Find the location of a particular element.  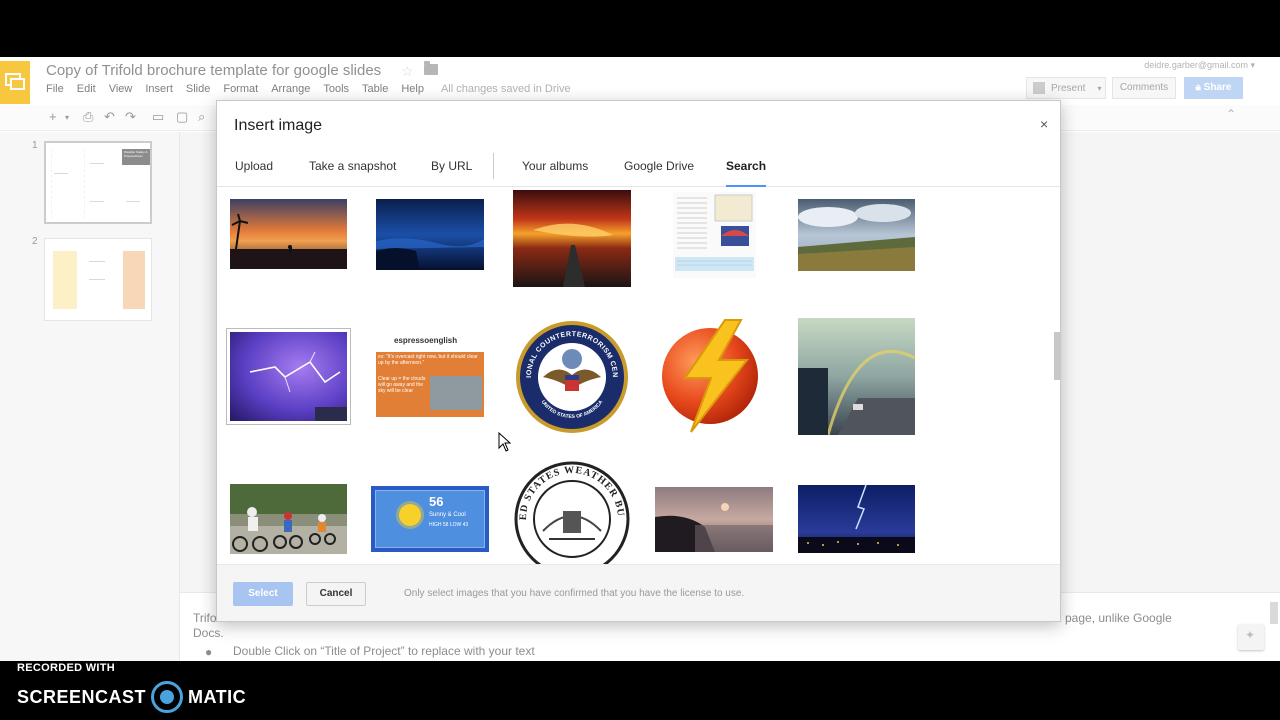

widget-line-1: Sunny & Cool is located at coordinates (447, 515).